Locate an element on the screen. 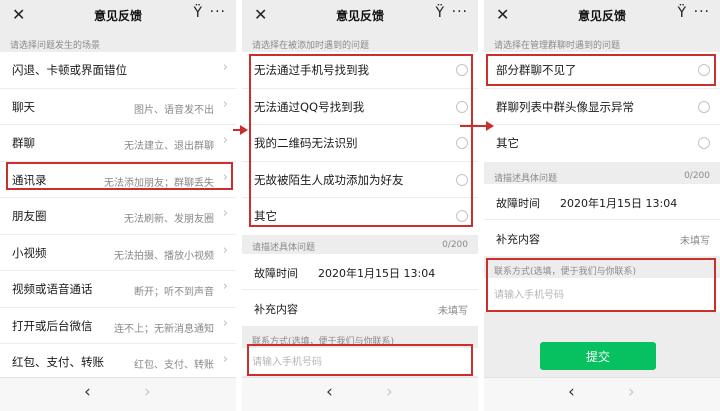 This screenshot has height=411, width=720. list-item-desc: 断开；听不到声音 is located at coordinates (174, 292).